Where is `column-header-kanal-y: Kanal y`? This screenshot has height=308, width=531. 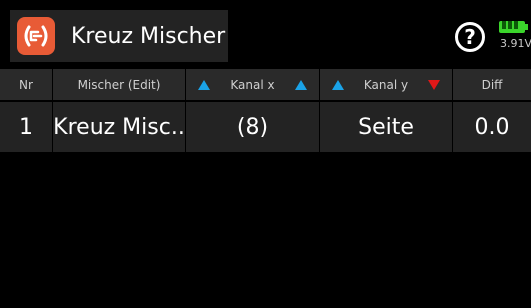 column-header-kanal-y: Kanal y is located at coordinates (386, 84).